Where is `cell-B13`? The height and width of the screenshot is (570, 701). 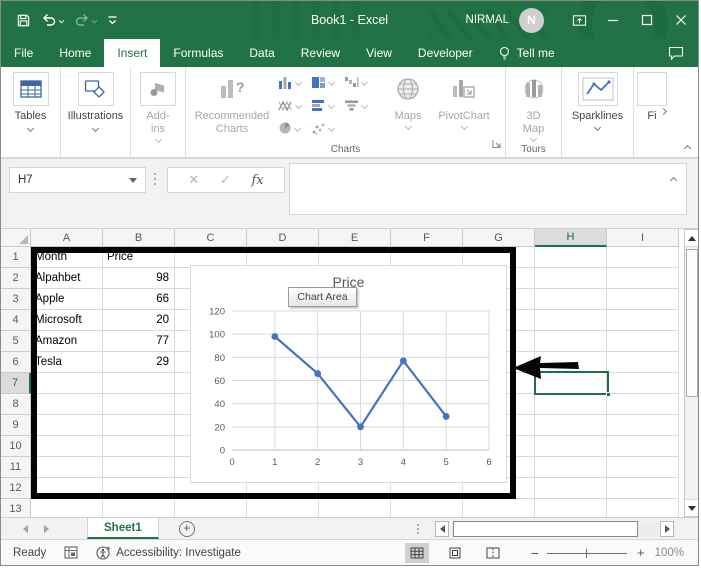
cell-B13 is located at coordinates (139, 508).